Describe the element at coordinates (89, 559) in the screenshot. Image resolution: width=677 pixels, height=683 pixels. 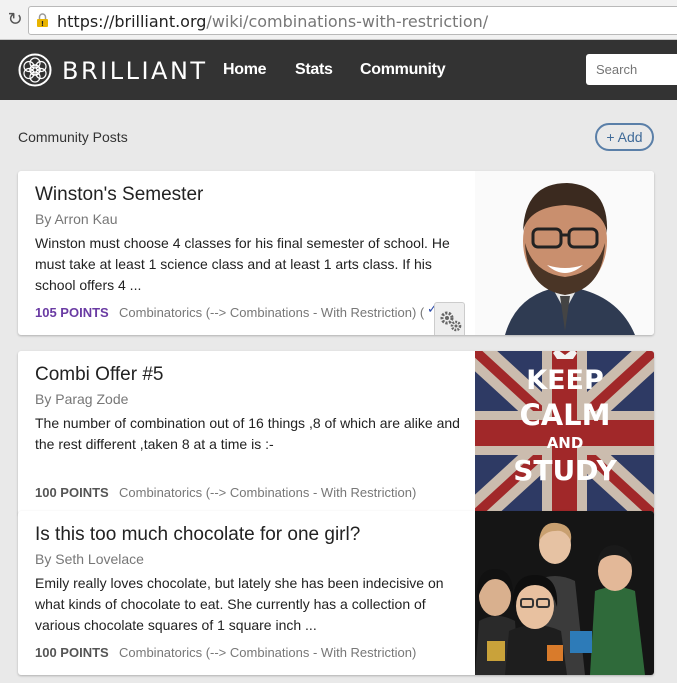
I see `post-author: By Seth Lovelace` at that location.